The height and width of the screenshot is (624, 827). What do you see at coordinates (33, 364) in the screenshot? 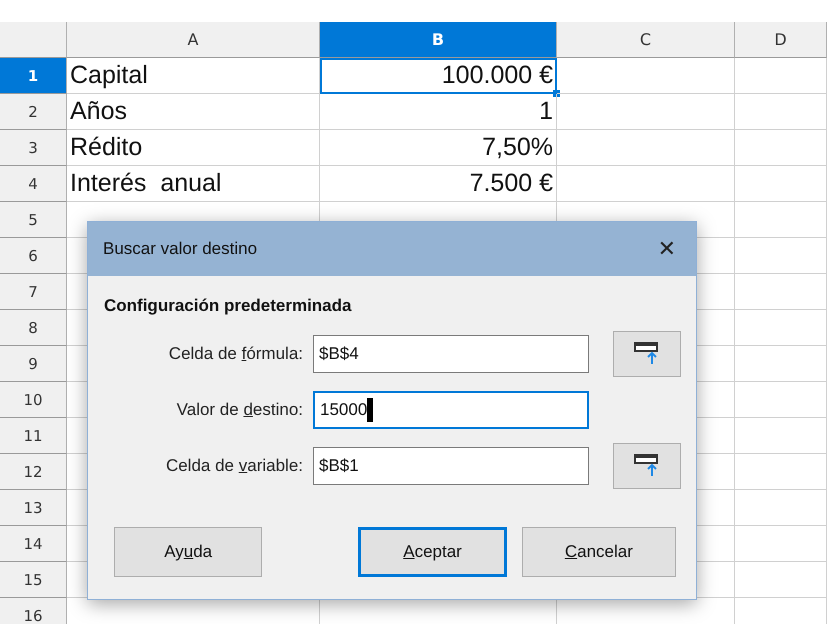
I see `row-header: 9` at bounding box center [33, 364].